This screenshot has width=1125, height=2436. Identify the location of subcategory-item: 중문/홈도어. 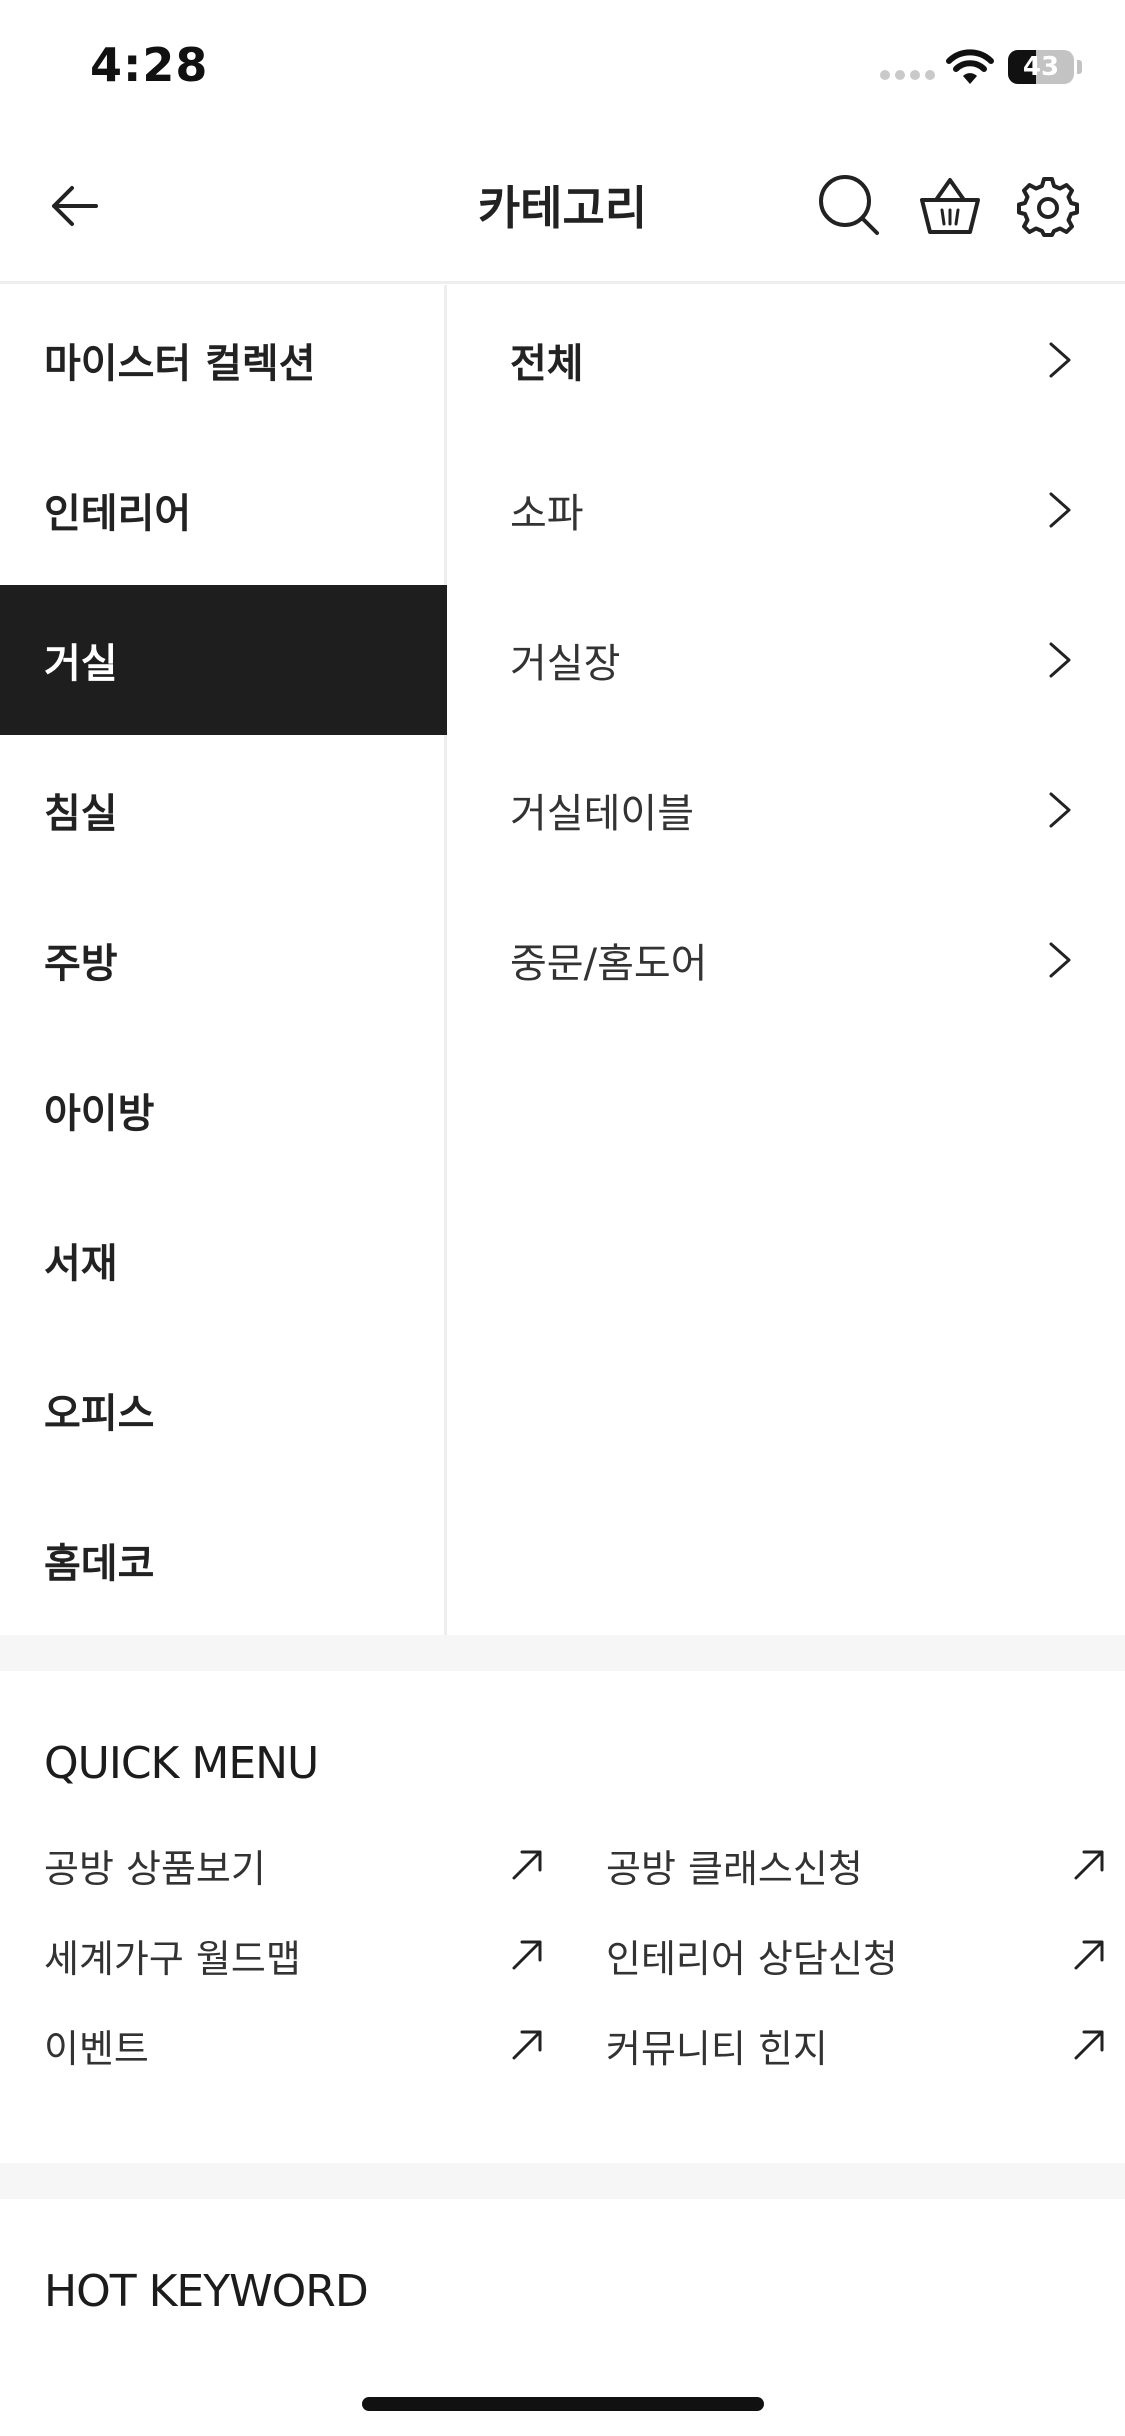
(787, 960).